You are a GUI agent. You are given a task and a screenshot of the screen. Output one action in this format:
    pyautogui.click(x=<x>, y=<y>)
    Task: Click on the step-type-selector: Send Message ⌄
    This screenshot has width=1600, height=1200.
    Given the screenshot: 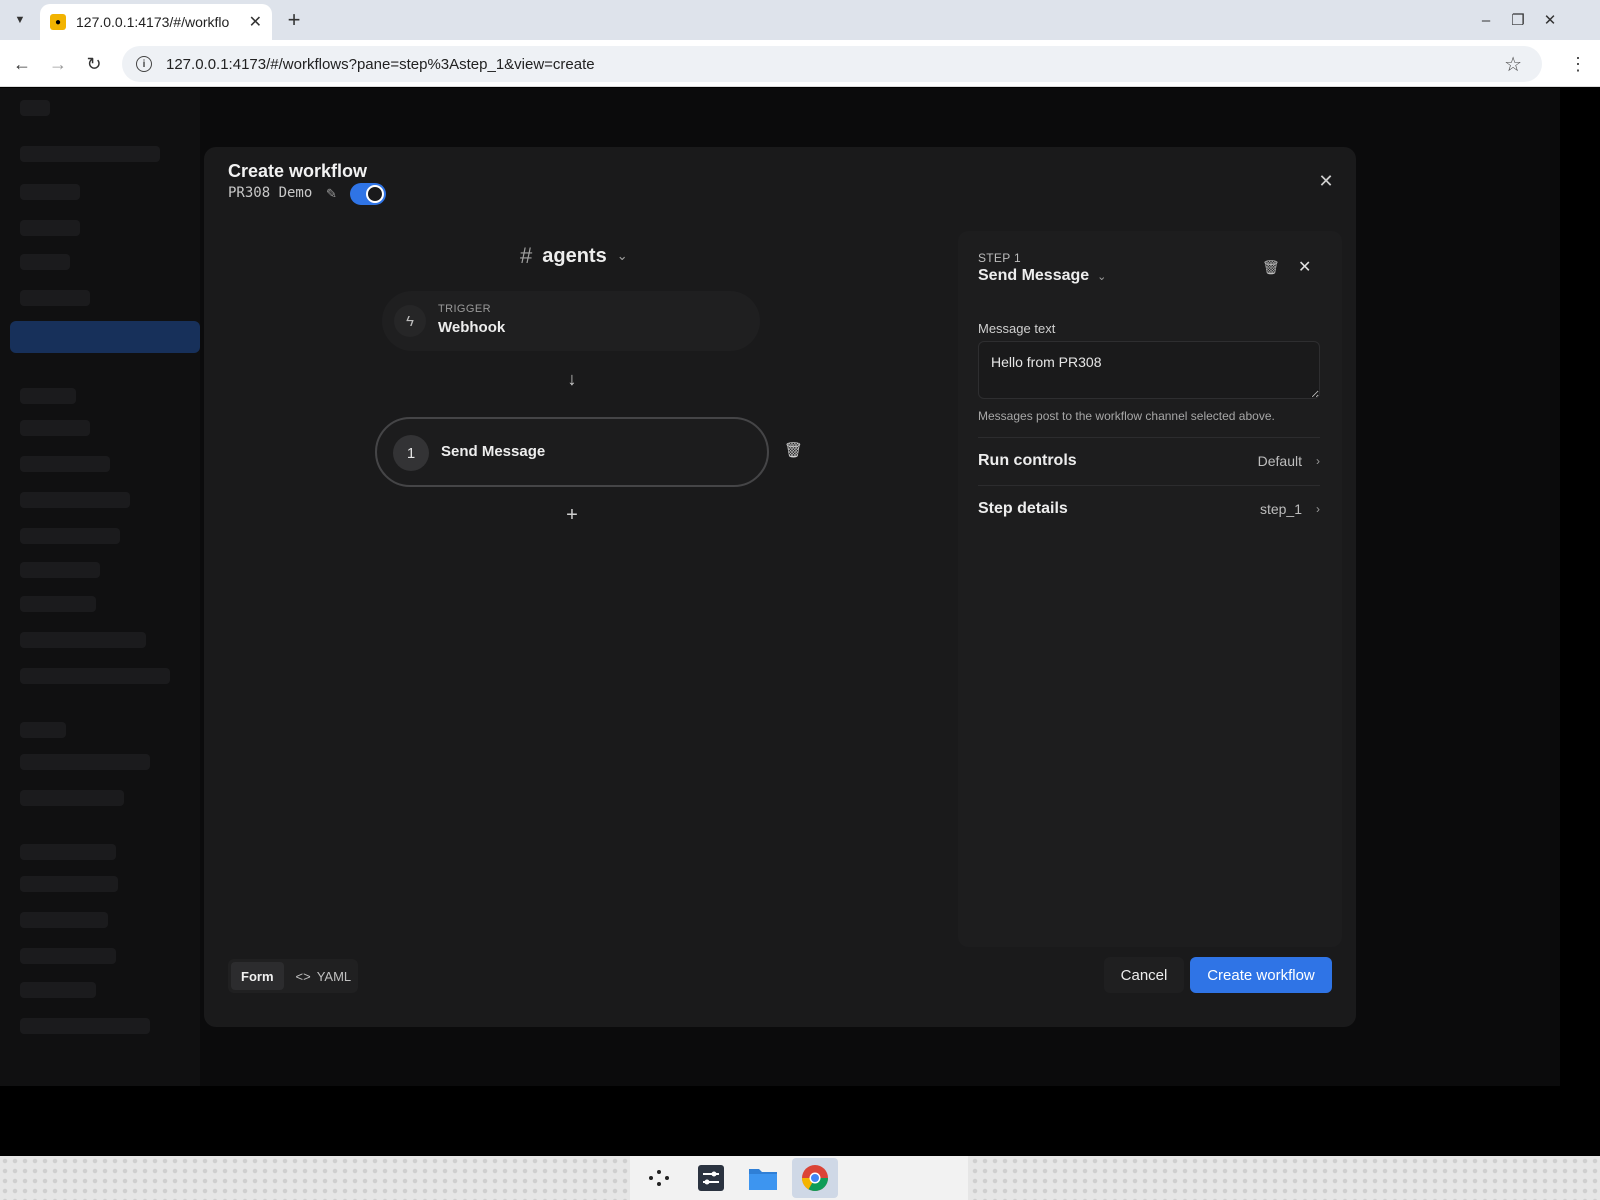 What is the action you would take?
    pyautogui.click(x=1042, y=276)
    